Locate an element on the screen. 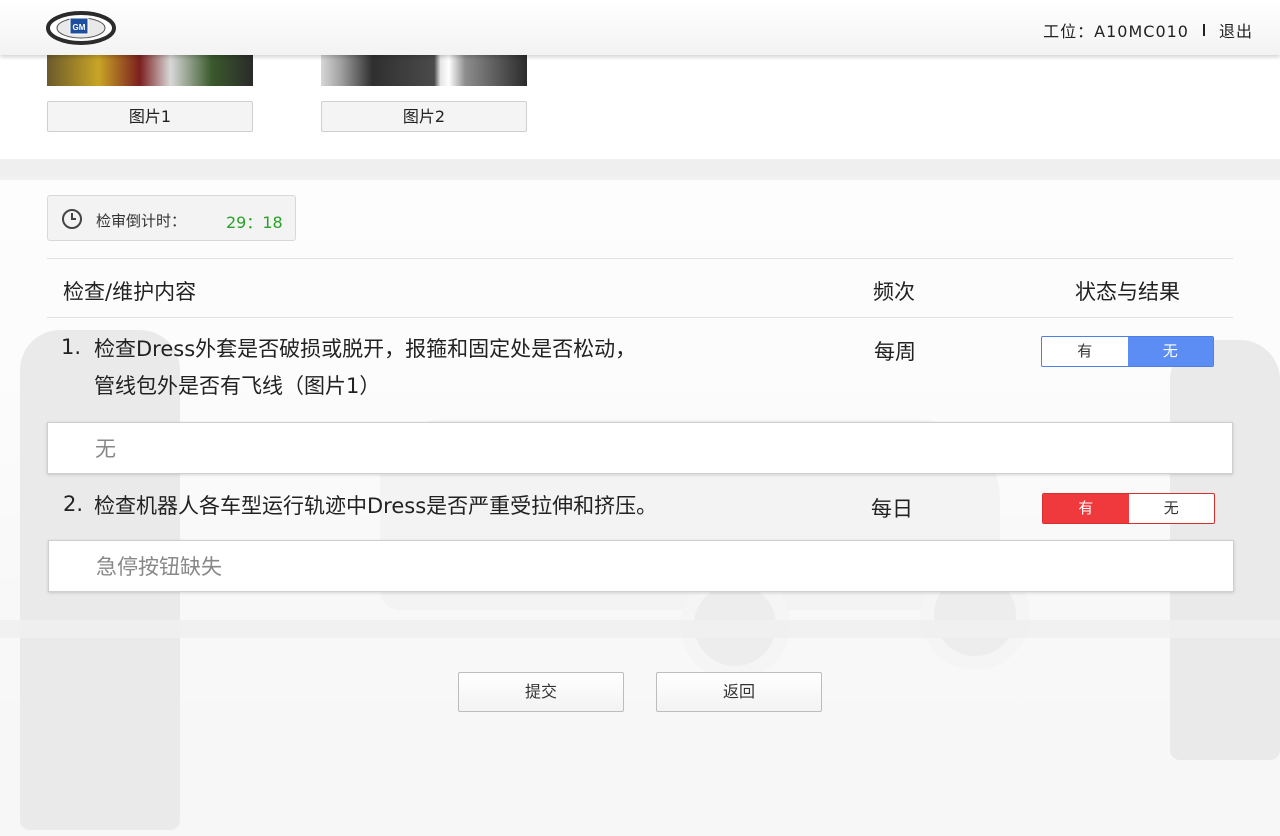  clock-icon is located at coordinates (72, 219).